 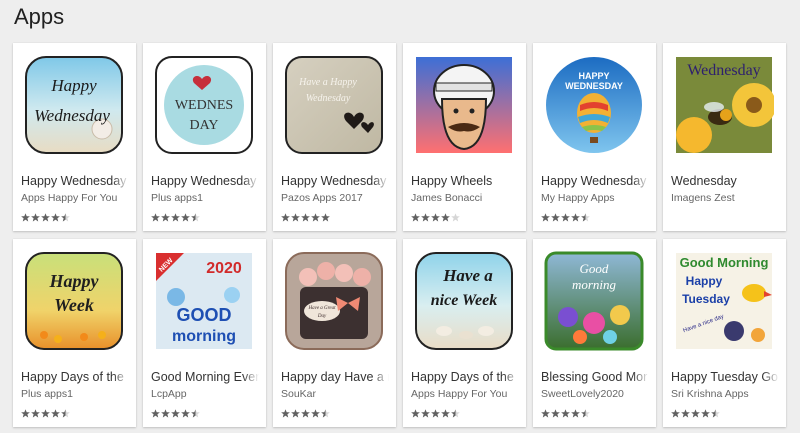 What do you see at coordinates (596, 198) in the screenshot?
I see `app-developer: My Happy Apps` at bounding box center [596, 198].